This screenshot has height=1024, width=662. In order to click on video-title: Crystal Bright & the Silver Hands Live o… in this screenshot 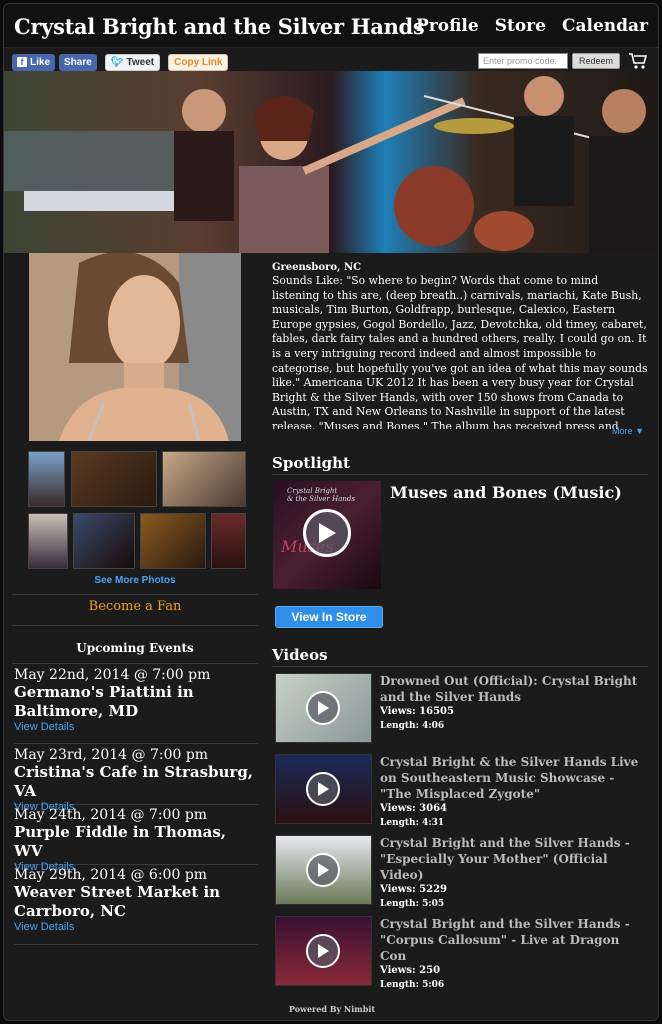, I will do `click(513, 792)`.